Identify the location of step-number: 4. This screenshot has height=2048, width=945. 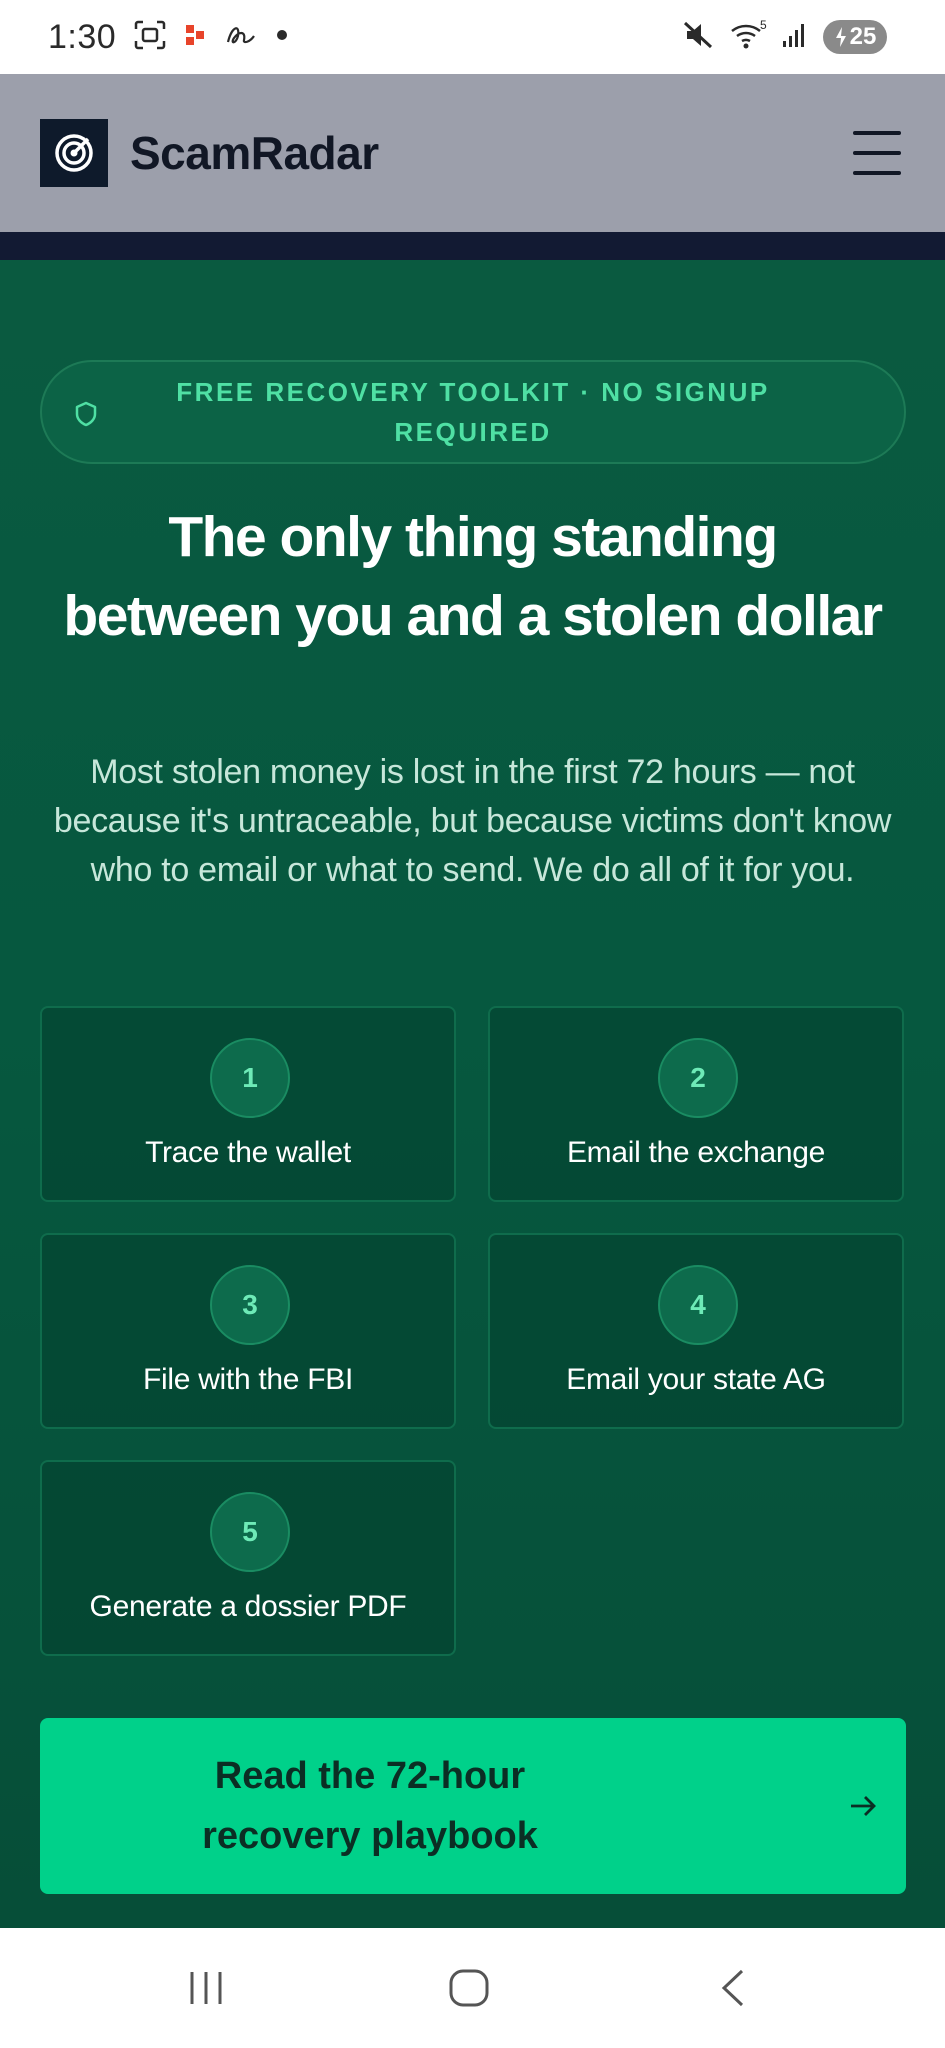
(698, 1305).